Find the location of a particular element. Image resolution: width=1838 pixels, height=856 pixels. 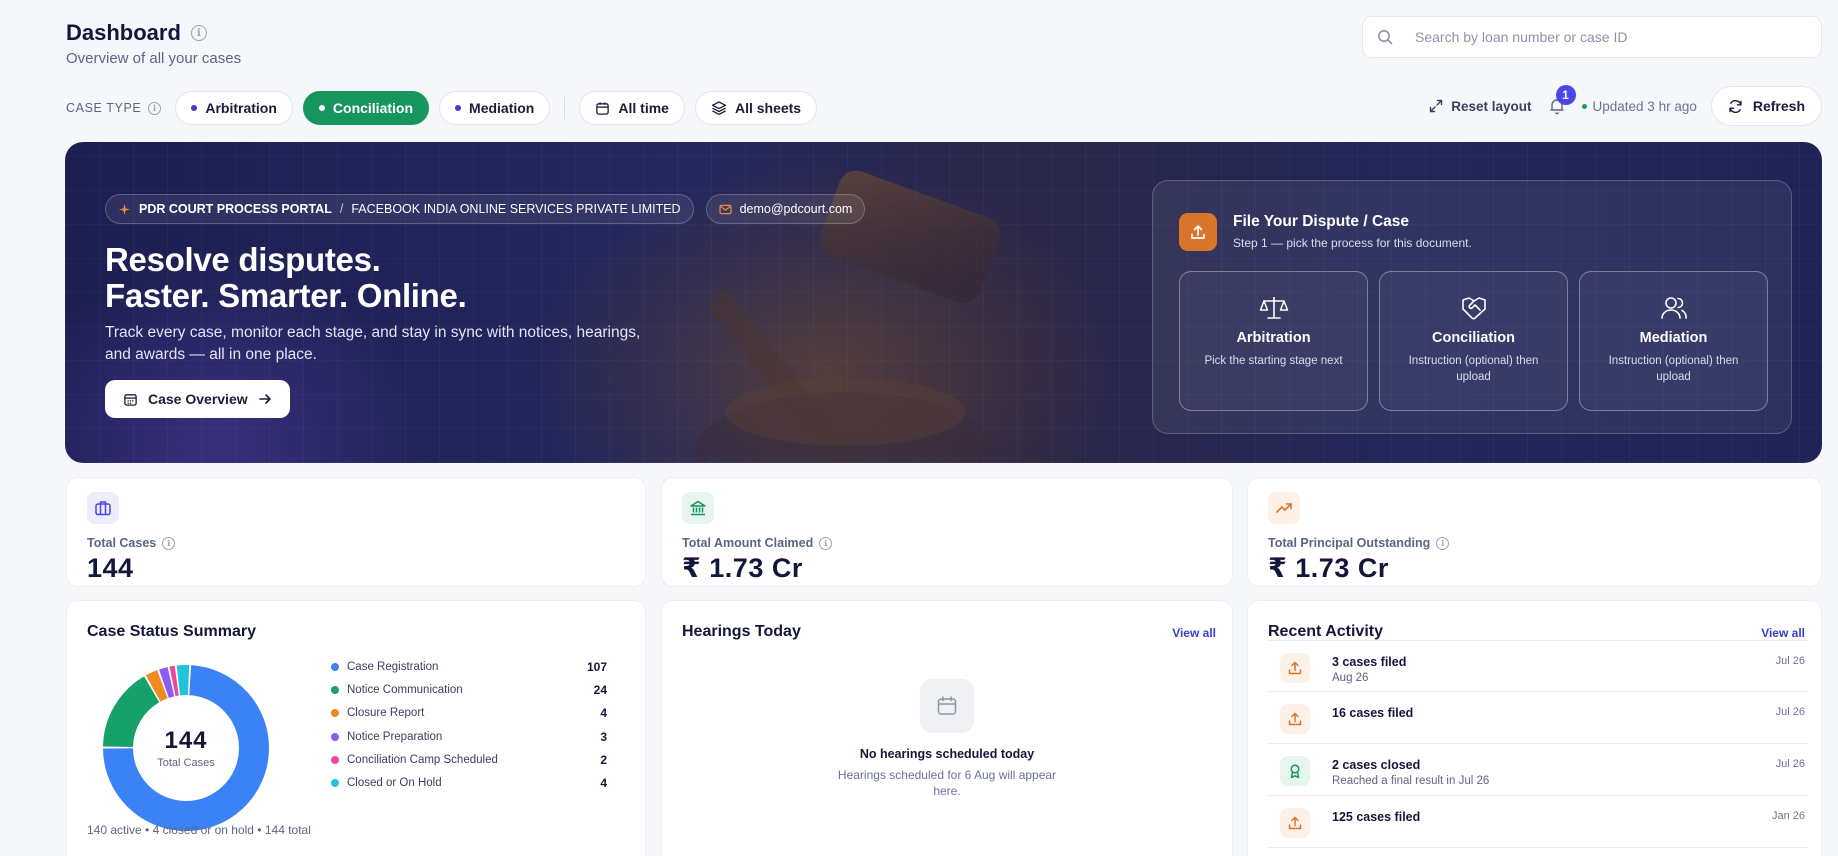

legend-label: Case Registration is located at coordinates (393, 666).